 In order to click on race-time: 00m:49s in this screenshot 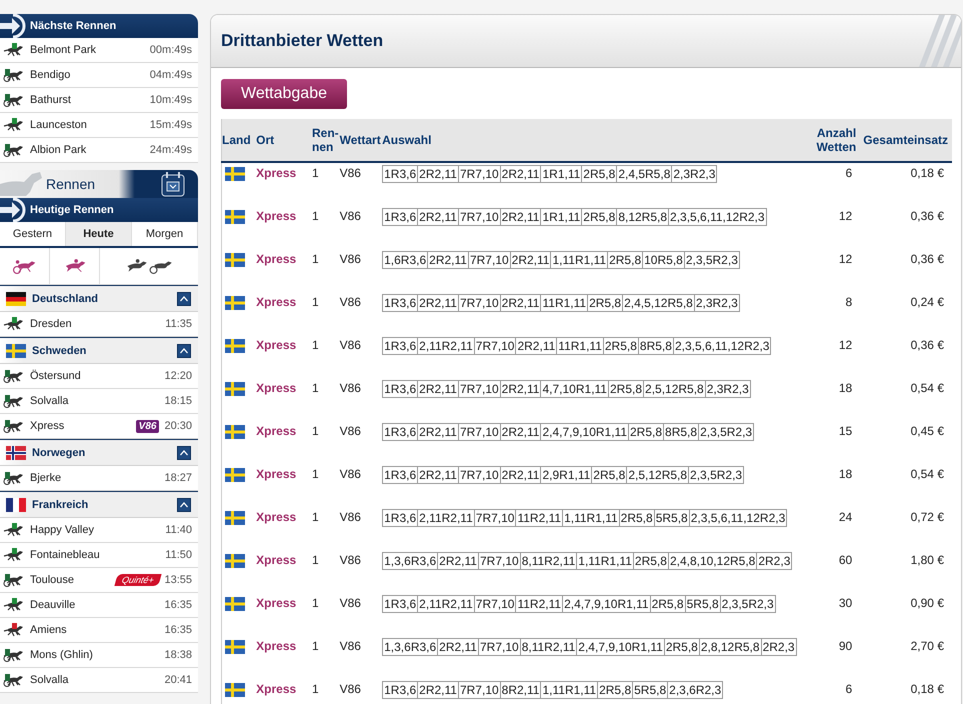, I will do `click(171, 50)`.